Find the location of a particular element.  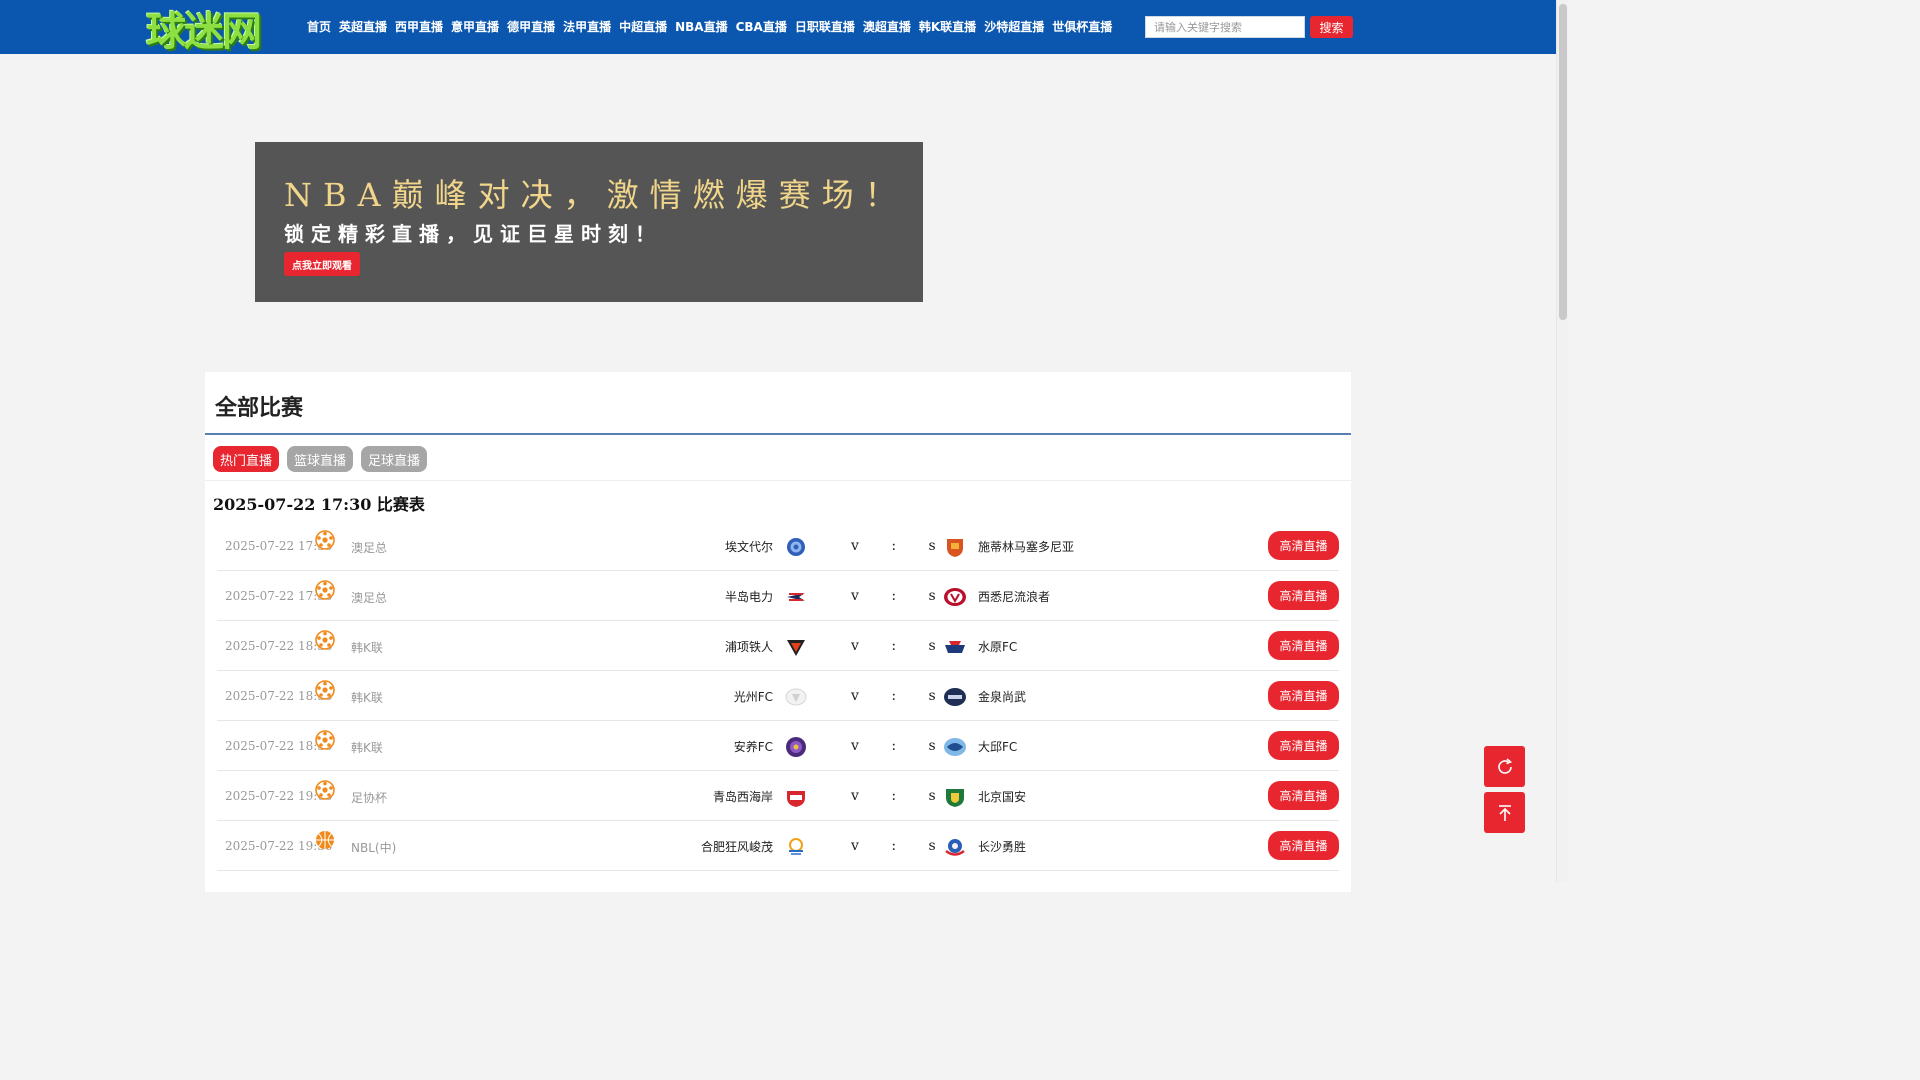

nav-item-club-world-cup: 世俱杯直播 is located at coordinates (1082, 26).